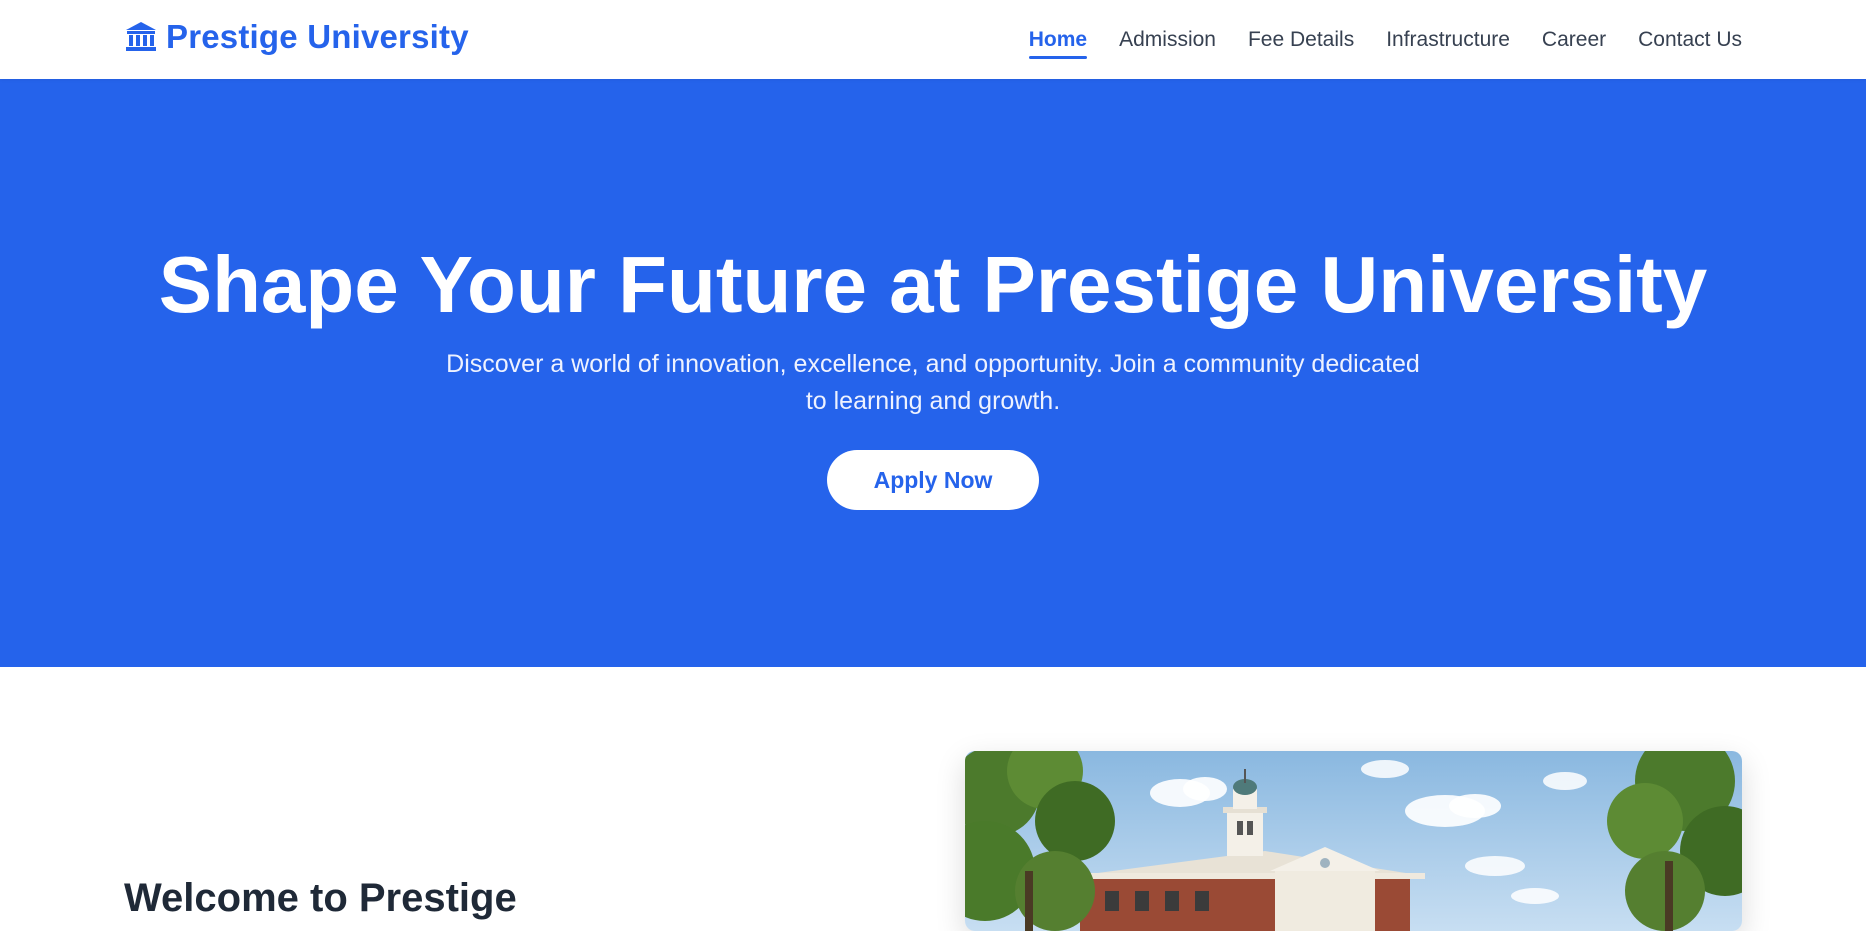 The width and height of the screenshot is (1866, 931). Describe the element at coordinates (317, 36) in the screenshot. I see `brand-name: Prestige University` at that location.